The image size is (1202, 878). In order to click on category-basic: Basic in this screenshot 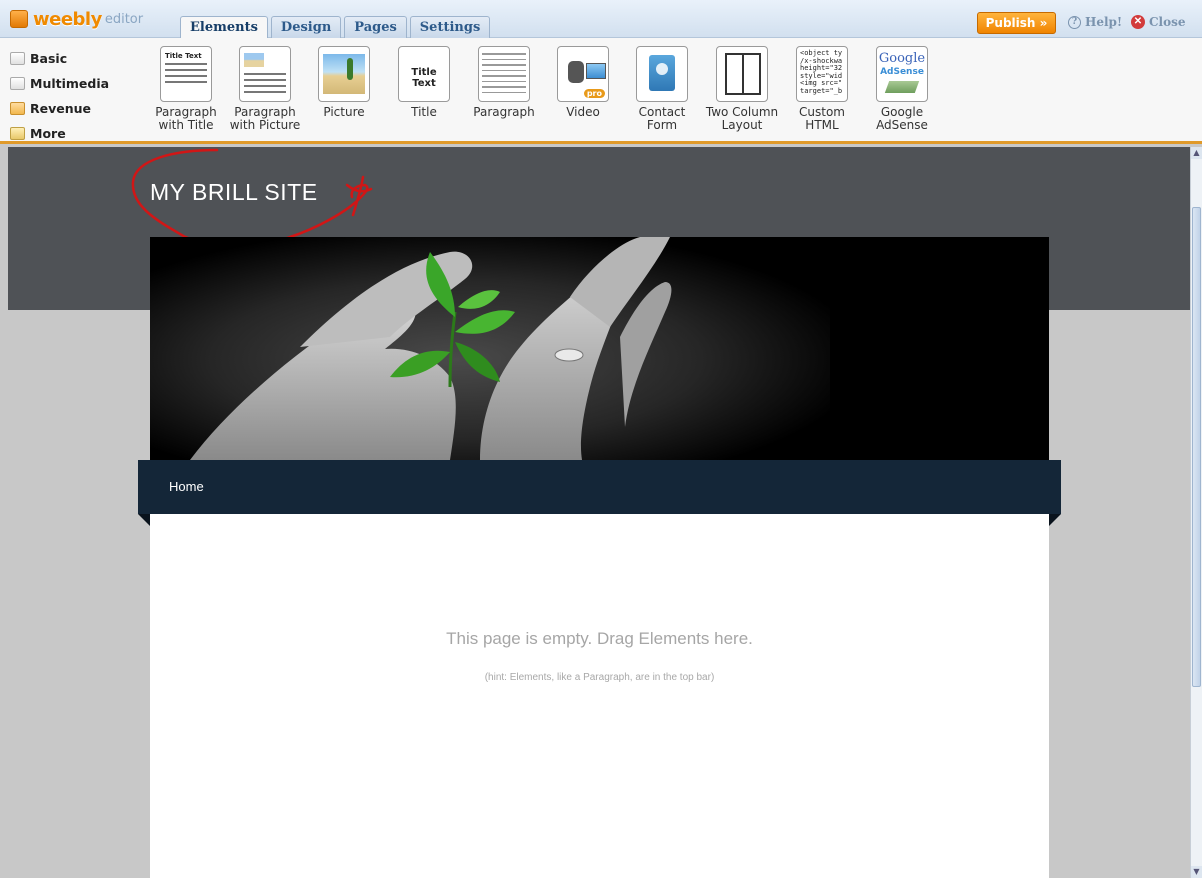, I will do `click(59, 58)`.